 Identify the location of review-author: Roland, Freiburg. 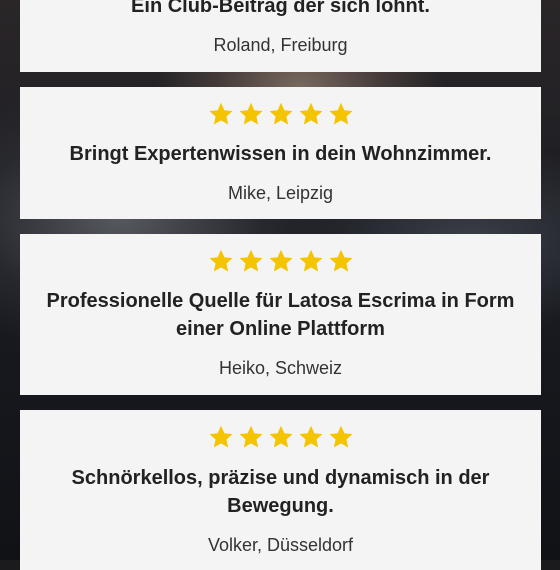
(280, 45).